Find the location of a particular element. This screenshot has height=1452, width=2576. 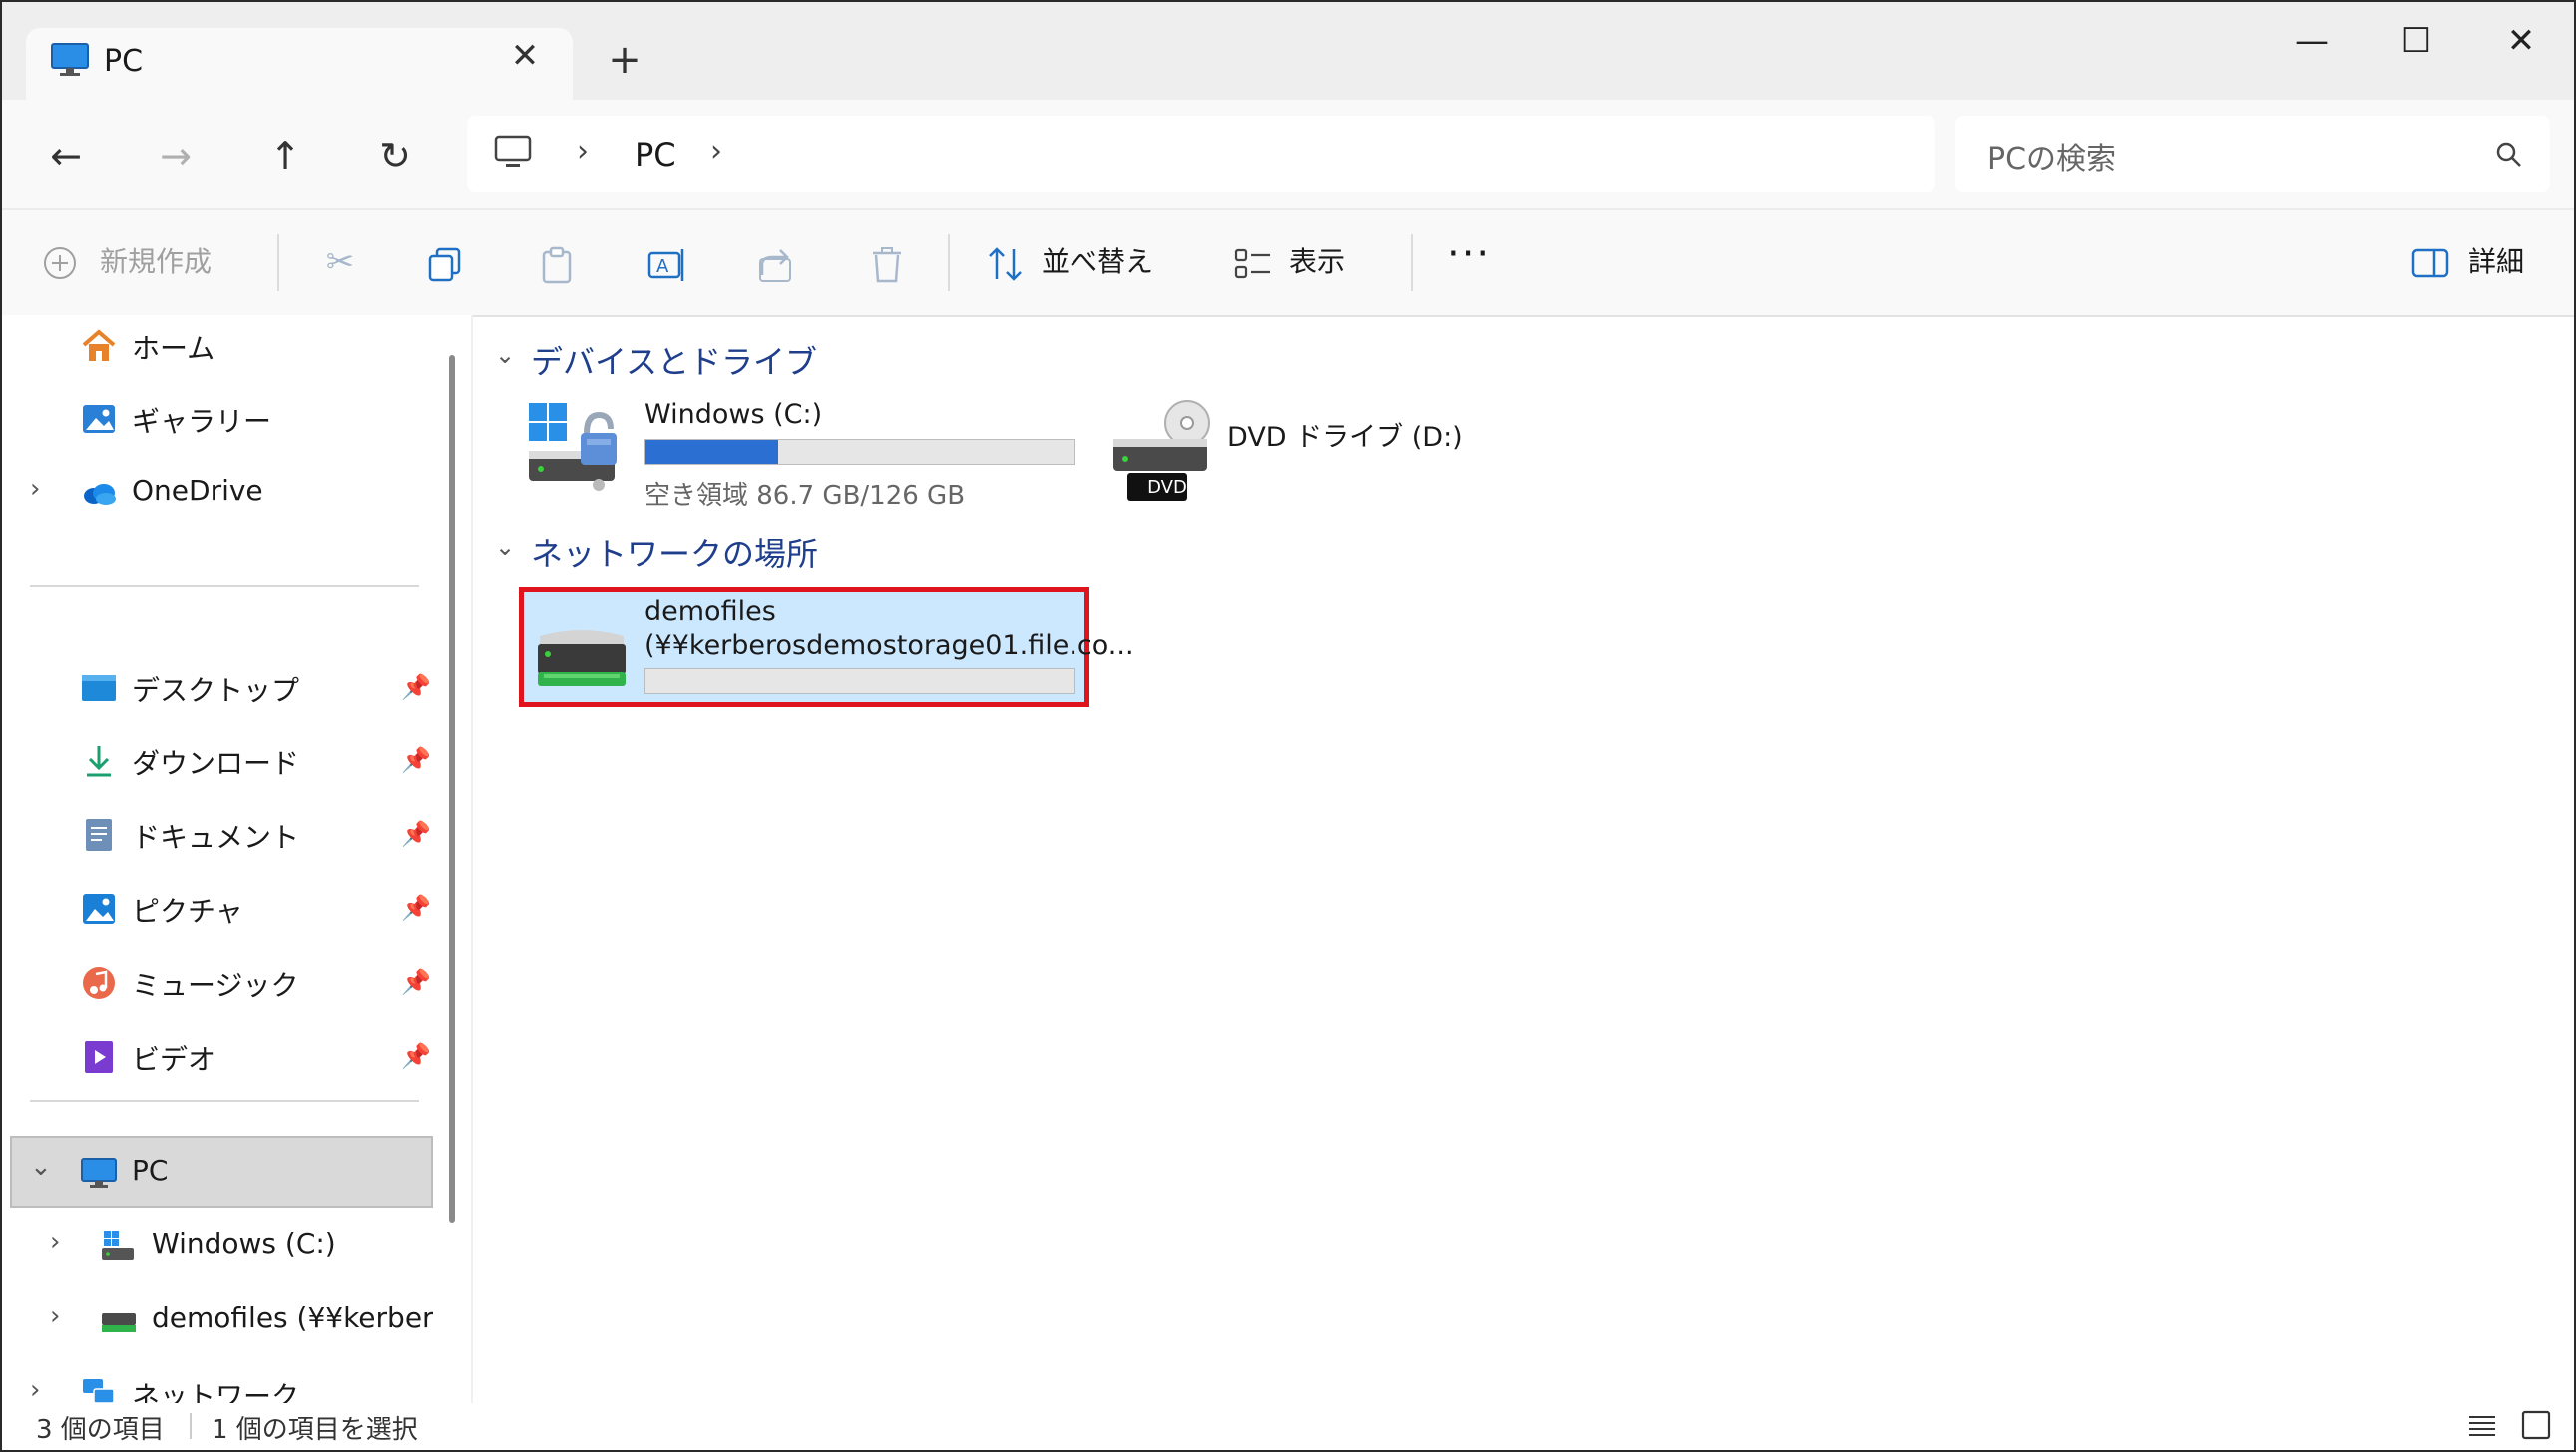

sidebar-item-demofiles: › demofiles (¥¥kerberosde is located at coordinates (227, 1319).